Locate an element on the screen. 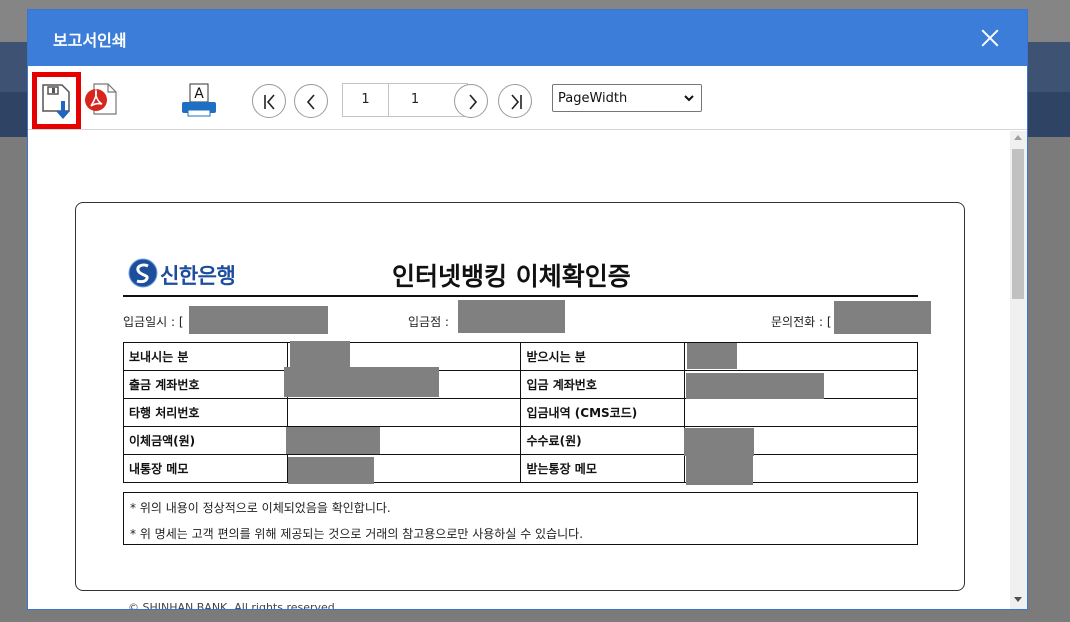 This screenshot has height=622, width=1070. scroll-down-icon is located at coordinates (1018, 599).